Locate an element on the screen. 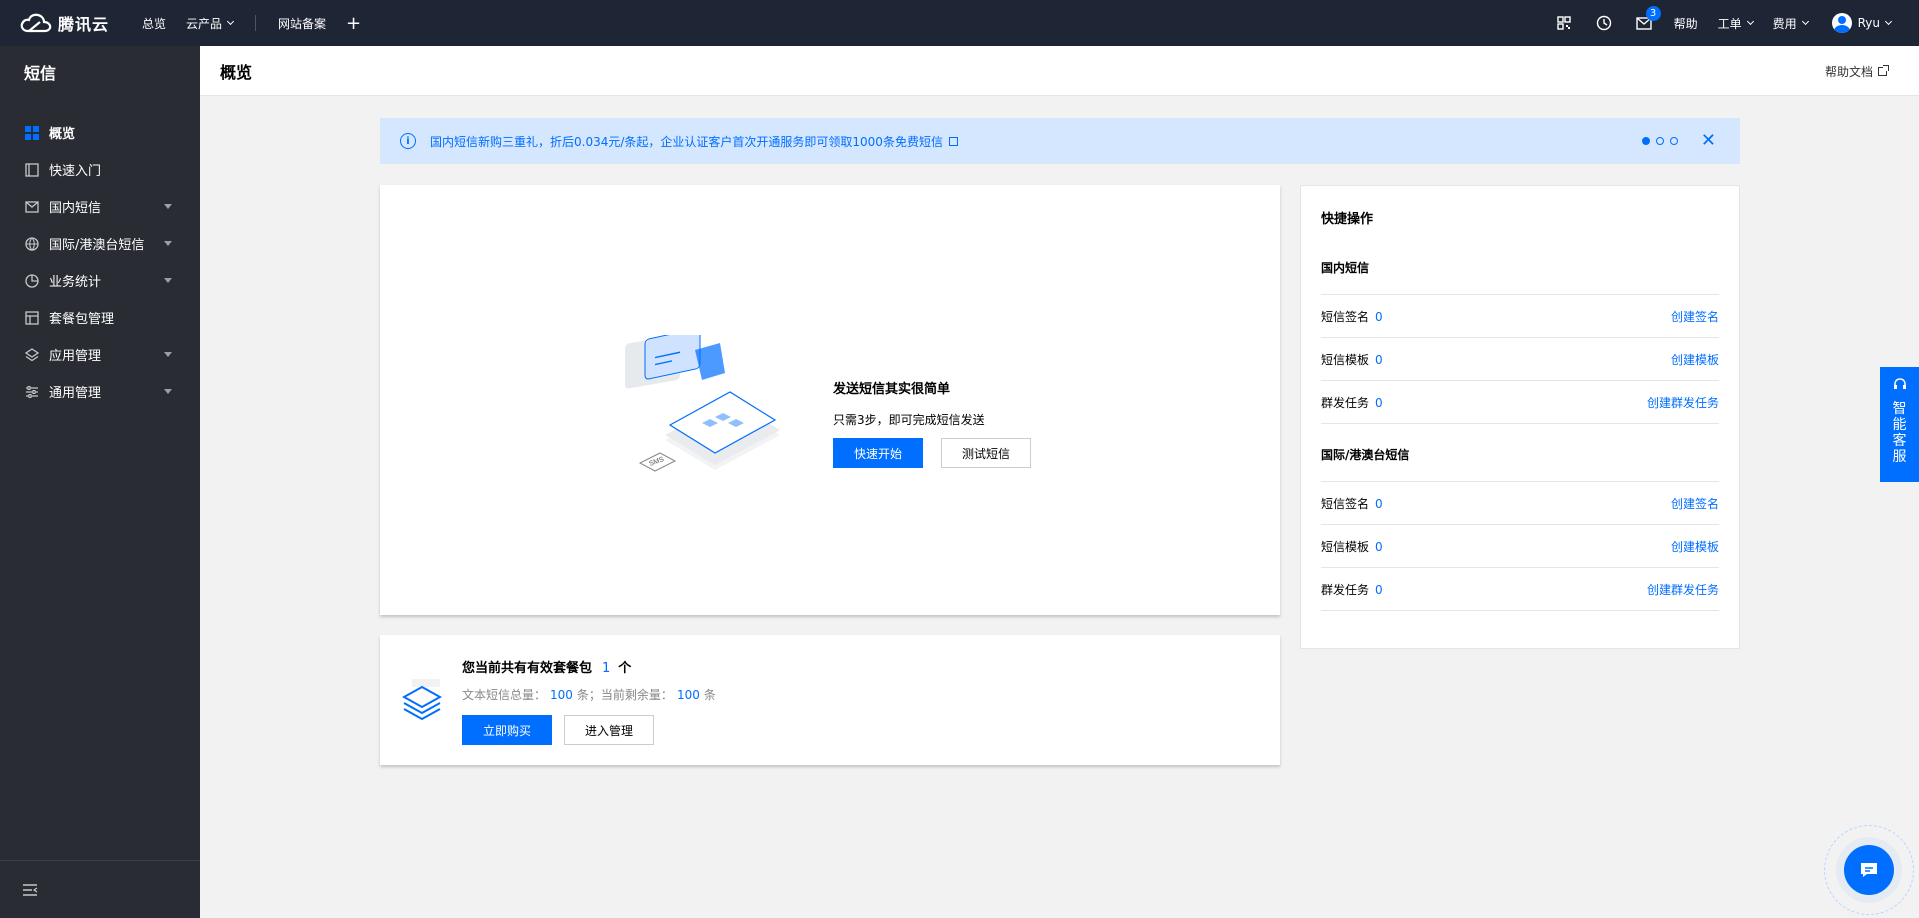 The height and width of the screenshot is (918, 1919). sidebar-item-packages: 套餐包管理 is located at coordinates (100, 317).